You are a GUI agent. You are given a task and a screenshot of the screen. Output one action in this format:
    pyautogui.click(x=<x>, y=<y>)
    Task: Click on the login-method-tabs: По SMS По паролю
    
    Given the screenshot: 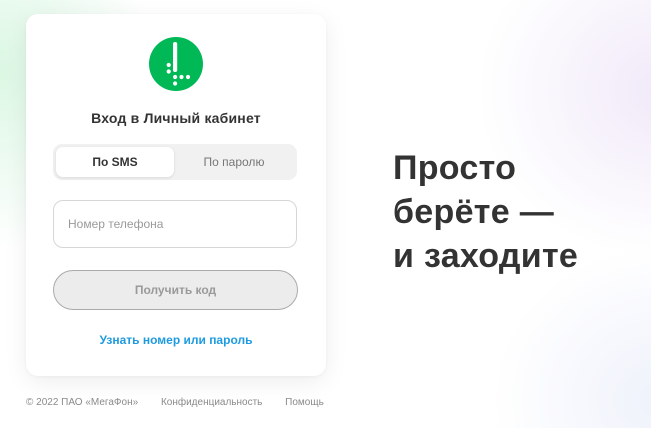 What is the action you would take?
    pyautogui.click(x=175, y=162)
    